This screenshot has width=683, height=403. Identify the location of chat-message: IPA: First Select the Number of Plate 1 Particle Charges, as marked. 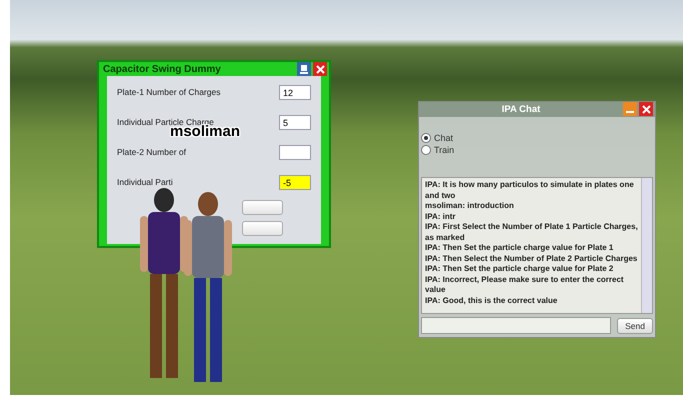
(531, 233).